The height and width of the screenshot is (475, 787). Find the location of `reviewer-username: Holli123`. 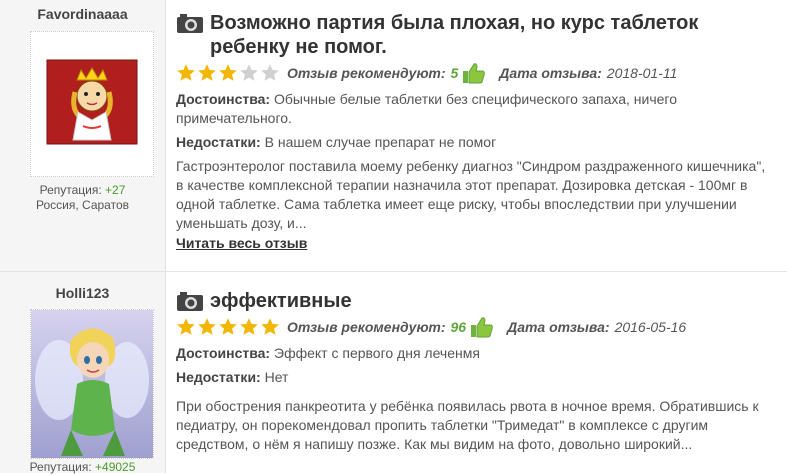

reviewer-username: Holli123 is located at coordinates (82, 293).